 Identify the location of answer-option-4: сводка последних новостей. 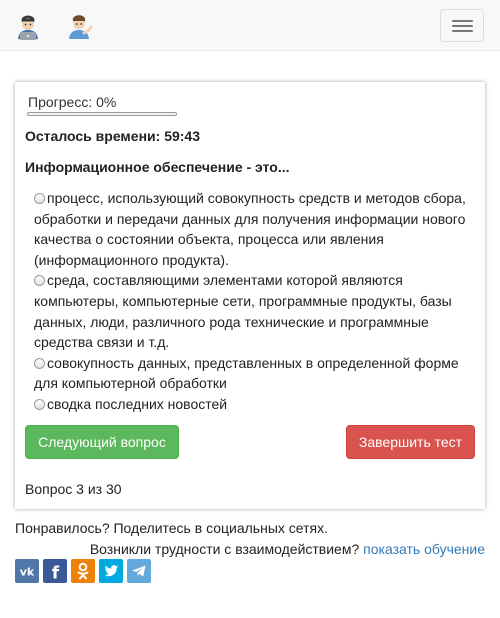
(254, 404).